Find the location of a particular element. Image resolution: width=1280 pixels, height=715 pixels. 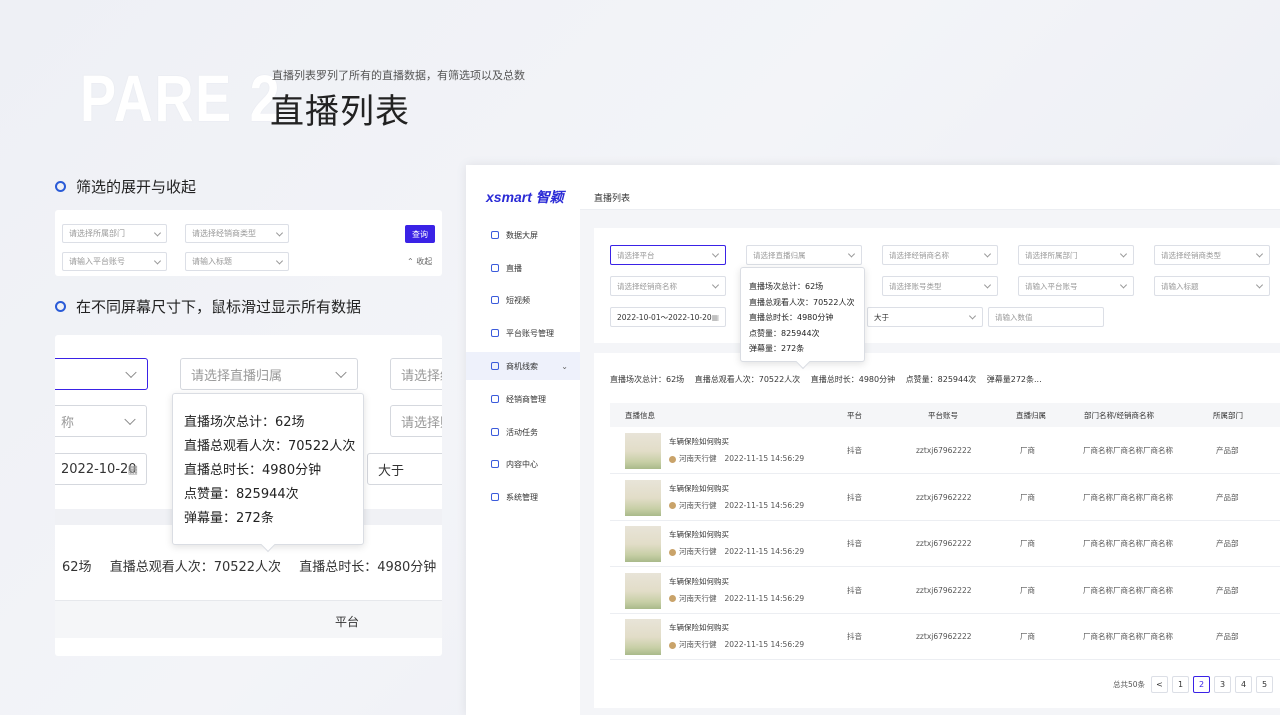

nav-label: 短视频 is located at coordinates (518, 300).